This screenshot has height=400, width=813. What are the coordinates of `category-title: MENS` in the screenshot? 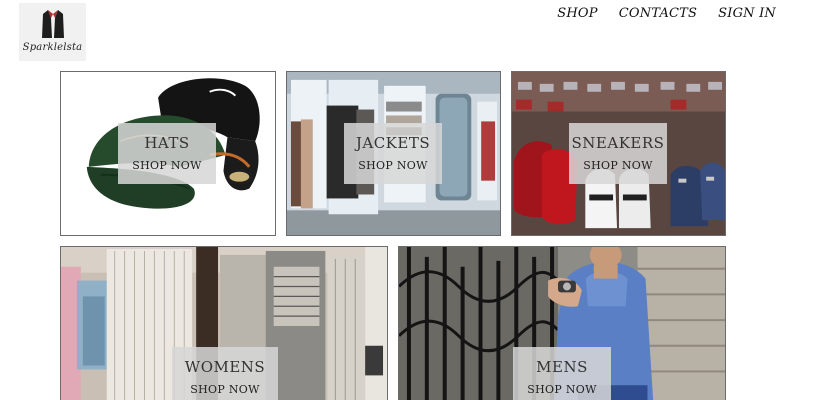 It's located at (562, 367).